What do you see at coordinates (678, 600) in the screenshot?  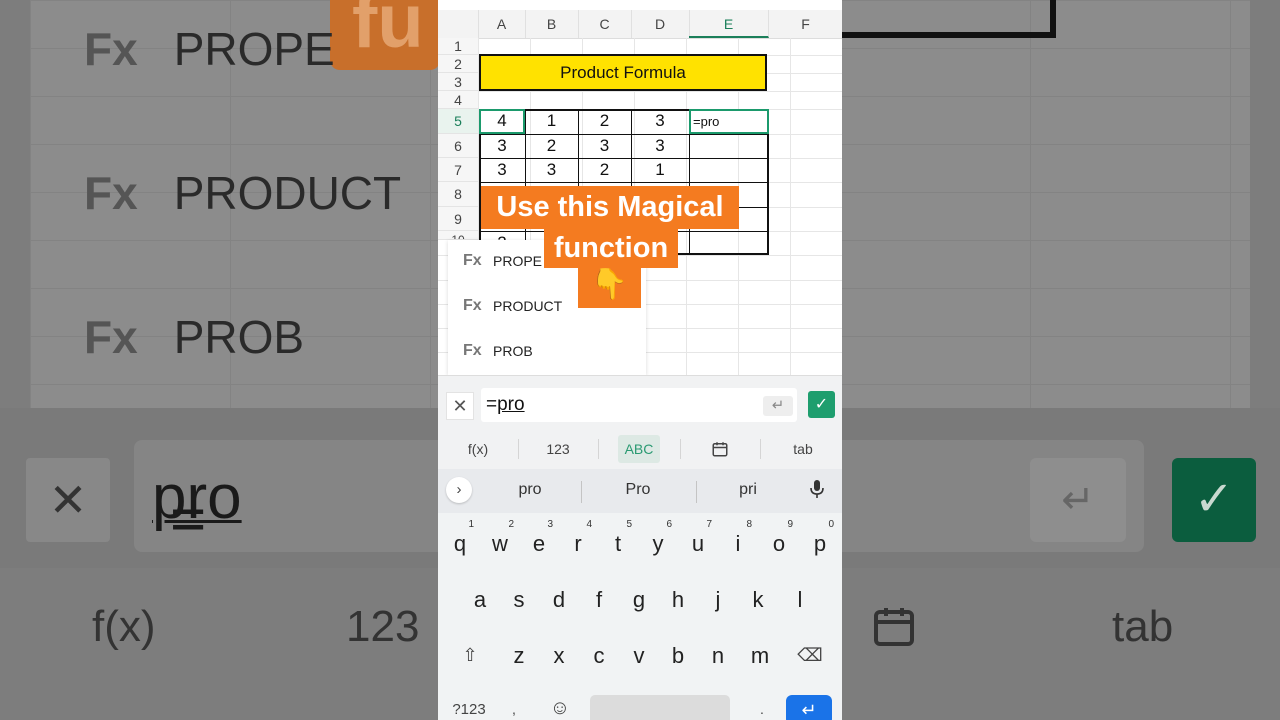 I see `key-h: h` at bounding box center [678, 600].